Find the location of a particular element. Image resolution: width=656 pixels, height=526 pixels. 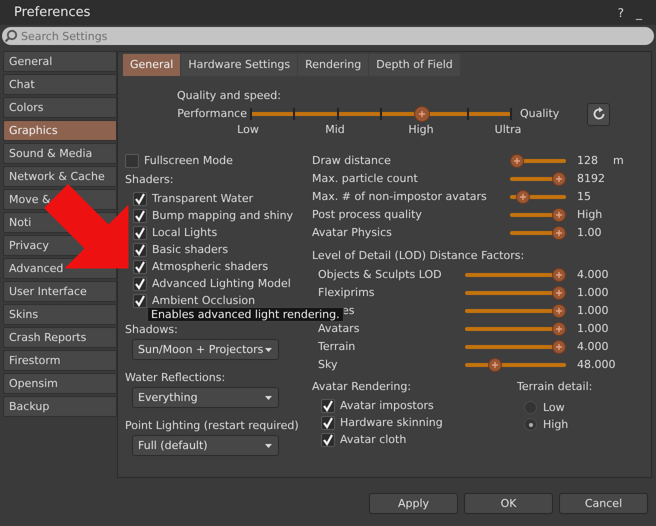

tick-label: Mid is located at coordinates (335, 130).